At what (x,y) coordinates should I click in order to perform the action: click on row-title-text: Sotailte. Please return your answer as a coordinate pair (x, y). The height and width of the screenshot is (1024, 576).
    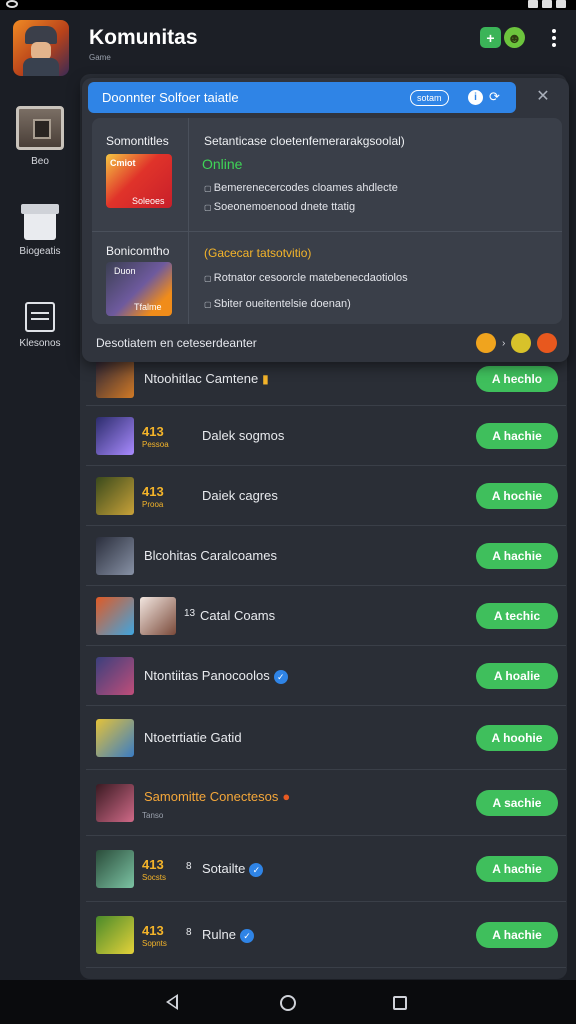
    Looking at the image, I should click on (224, 868).